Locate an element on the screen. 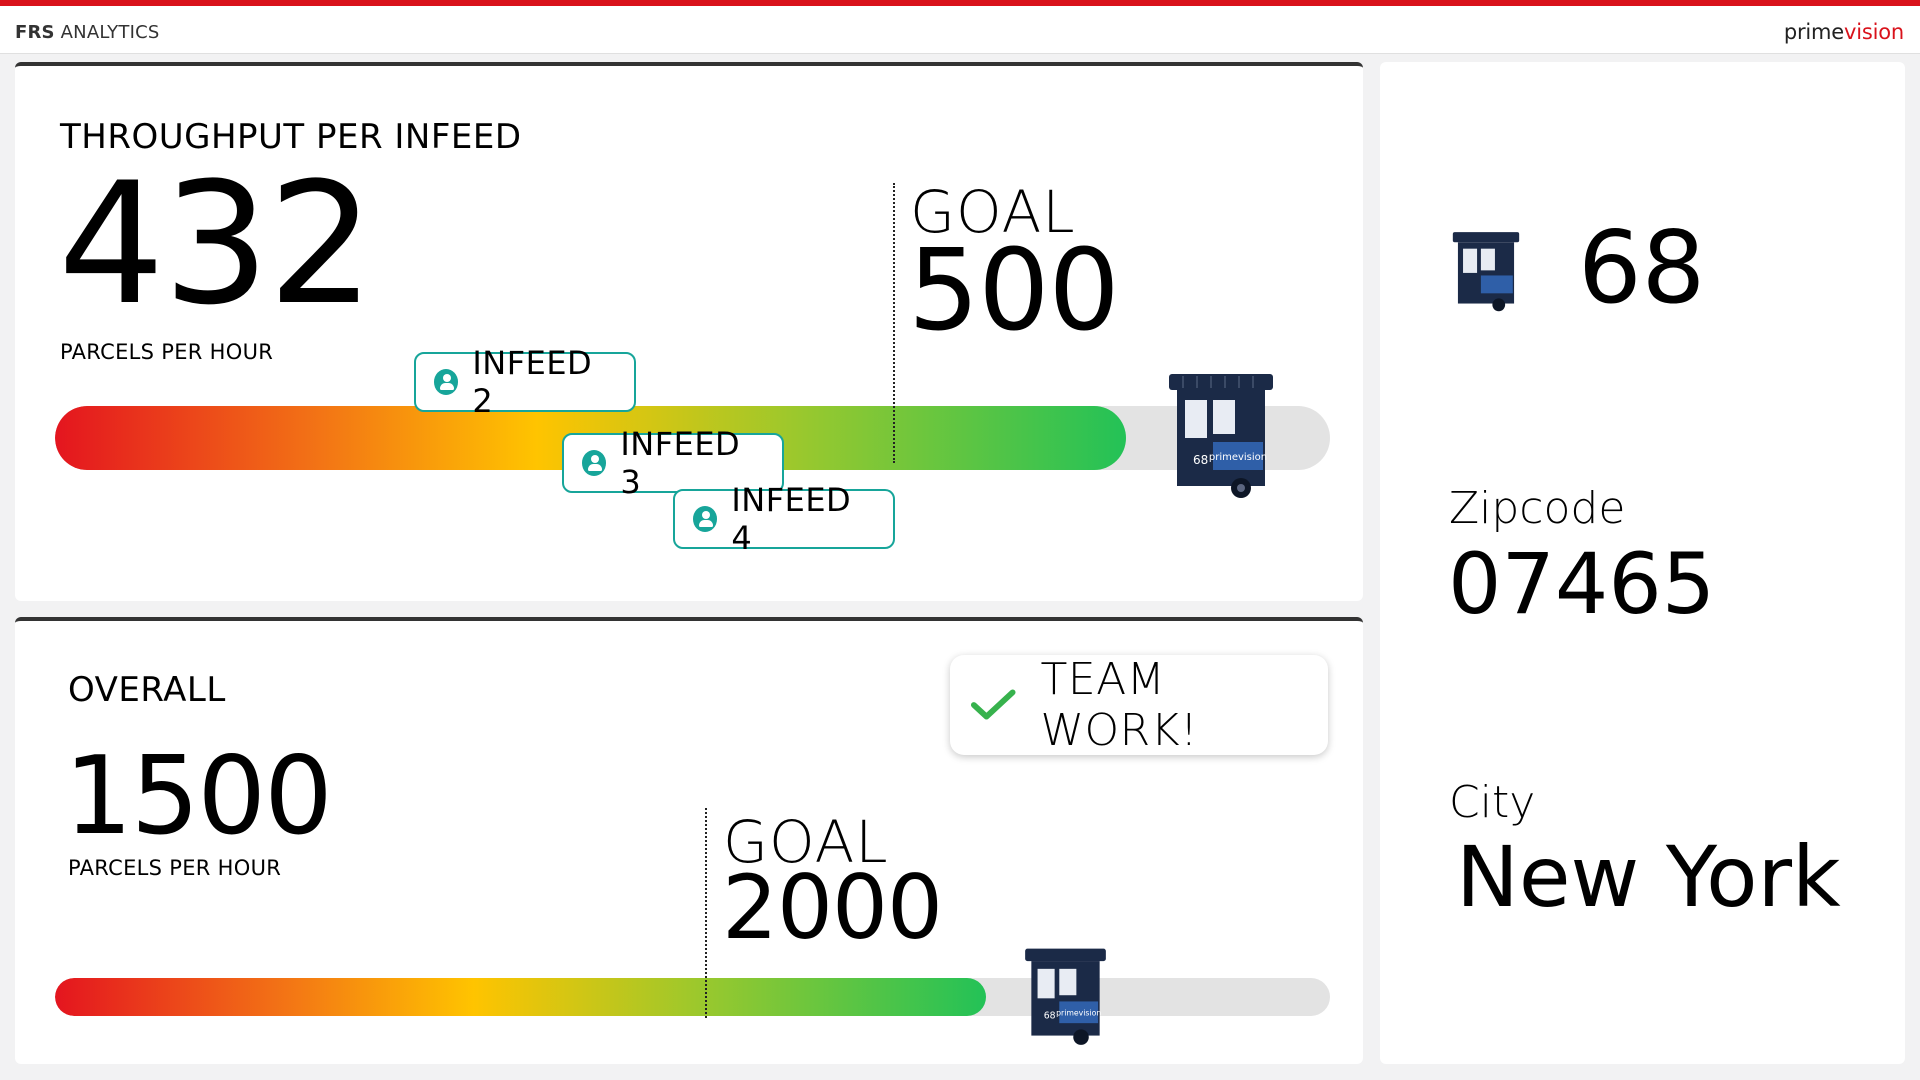 The height and width of the screenshot is (1080, 1920). zipcode-value: 07465 is located at coordinates (1582, 584).